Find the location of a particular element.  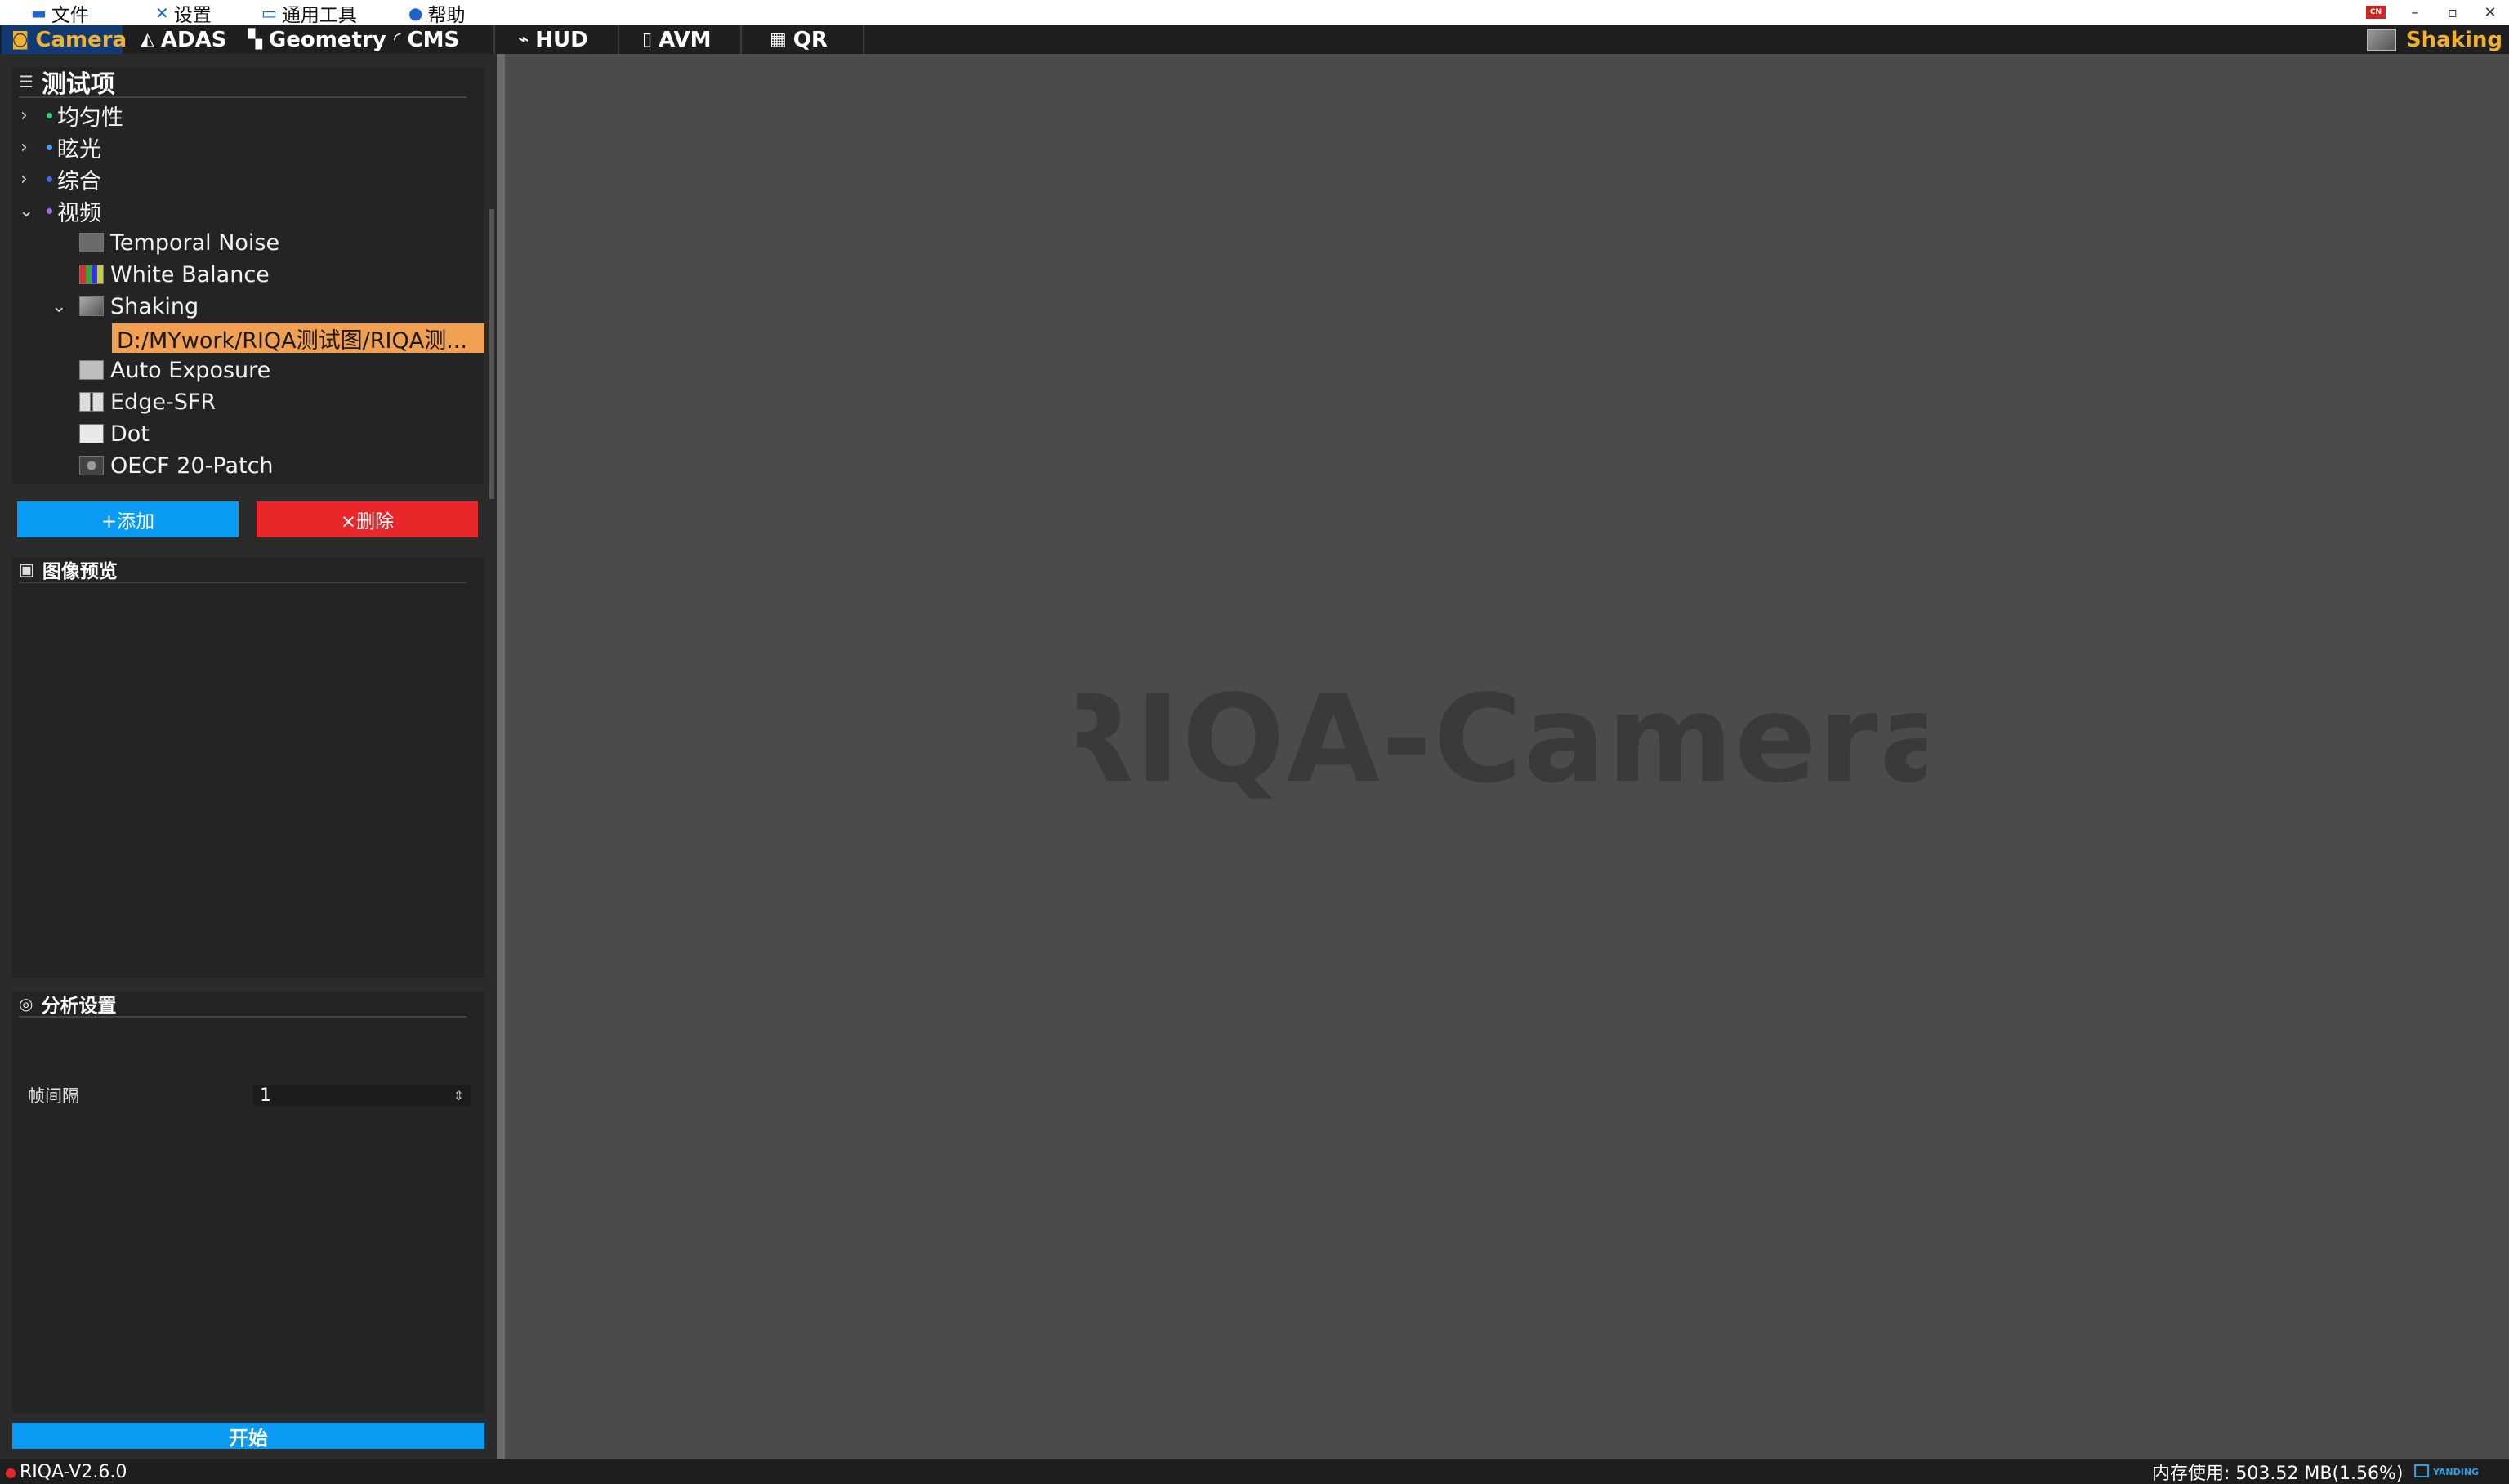

panel-splitter is located at coordinates (501, 756).